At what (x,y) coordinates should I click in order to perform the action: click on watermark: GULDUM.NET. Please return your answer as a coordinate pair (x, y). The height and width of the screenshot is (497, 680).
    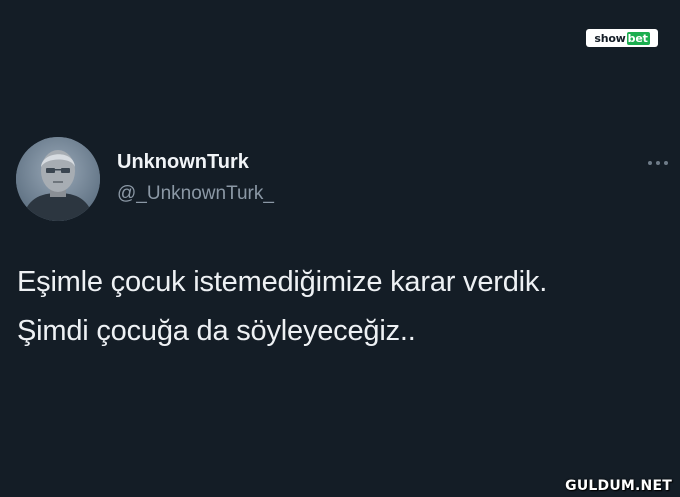
    Looking at the image, I should click on (618, 486).